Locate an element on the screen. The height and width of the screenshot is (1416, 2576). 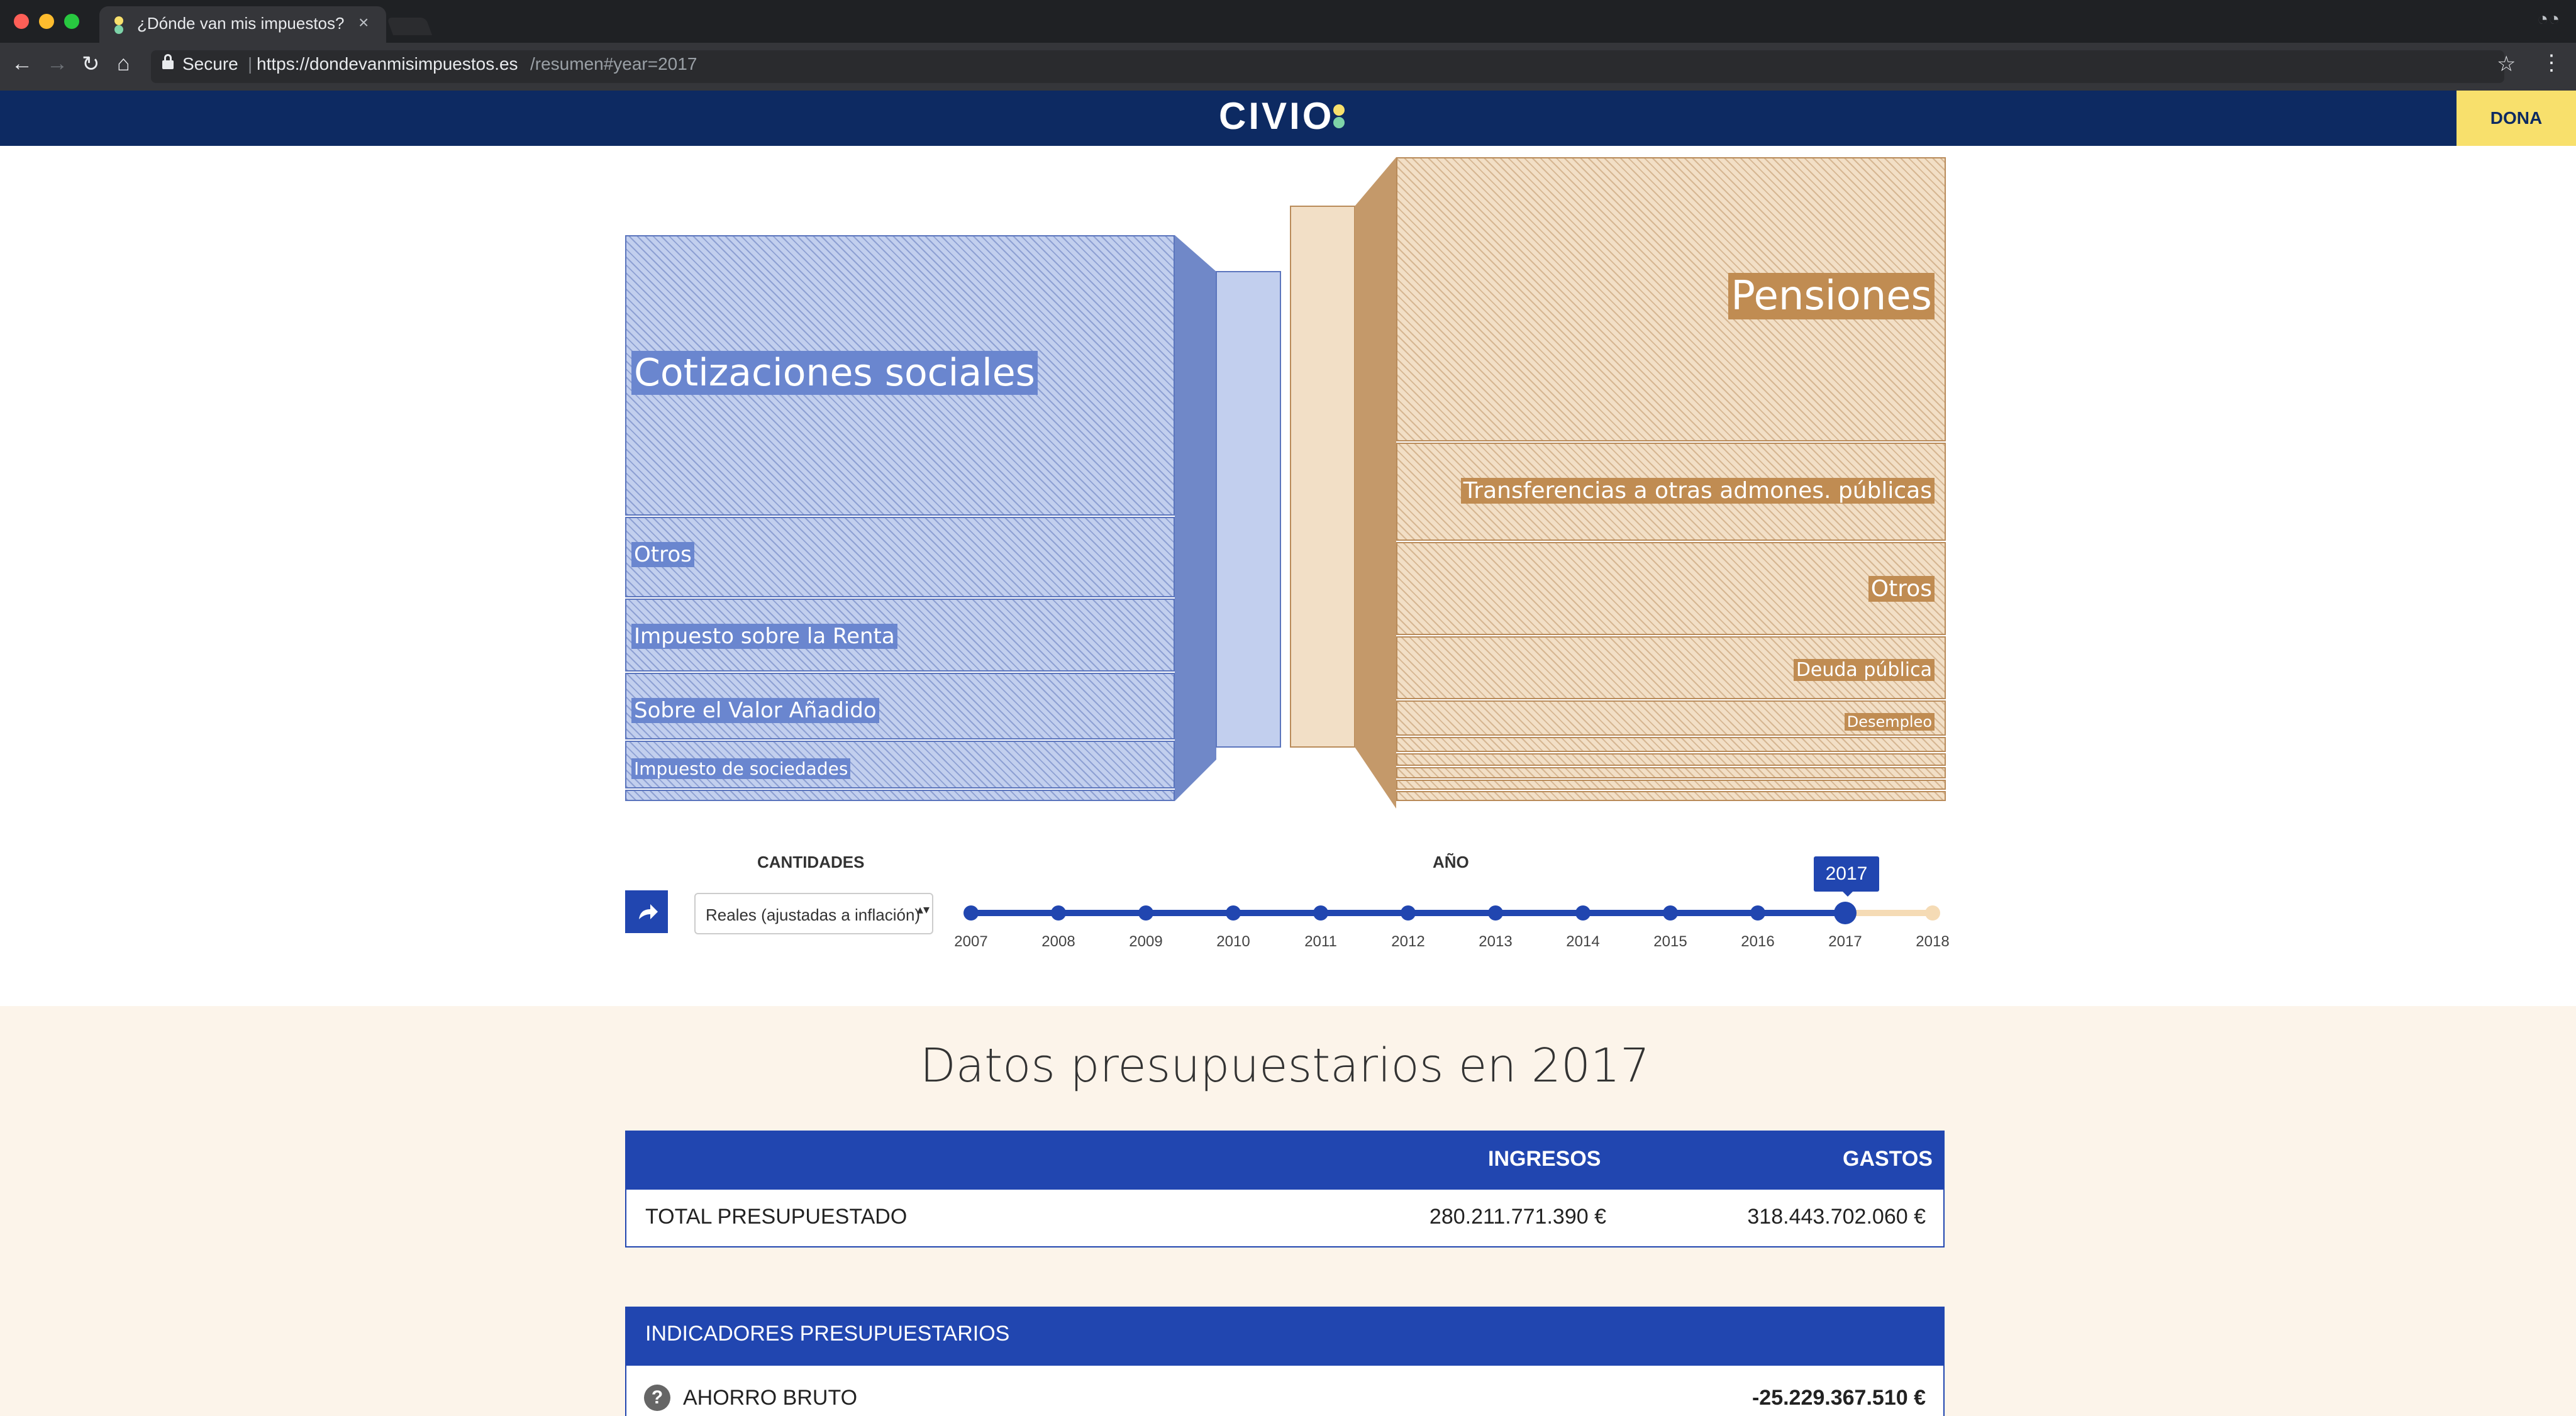
year-dot-2011 is located at coordinates (1320, 913).